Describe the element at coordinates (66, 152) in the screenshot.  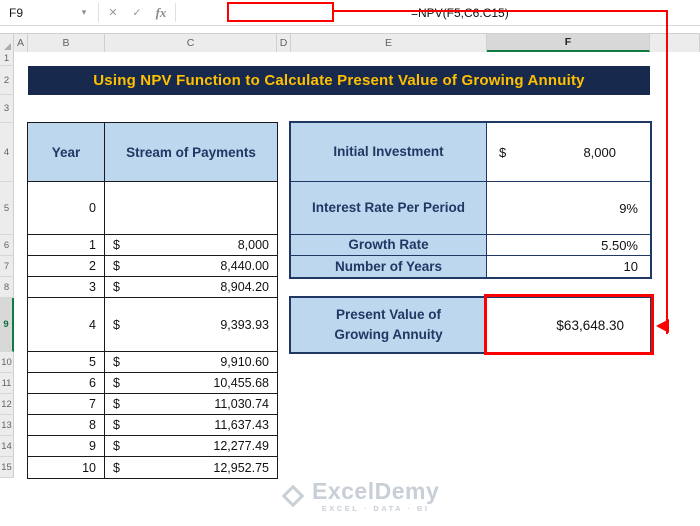
I see `cell-B4: Year` at that location.